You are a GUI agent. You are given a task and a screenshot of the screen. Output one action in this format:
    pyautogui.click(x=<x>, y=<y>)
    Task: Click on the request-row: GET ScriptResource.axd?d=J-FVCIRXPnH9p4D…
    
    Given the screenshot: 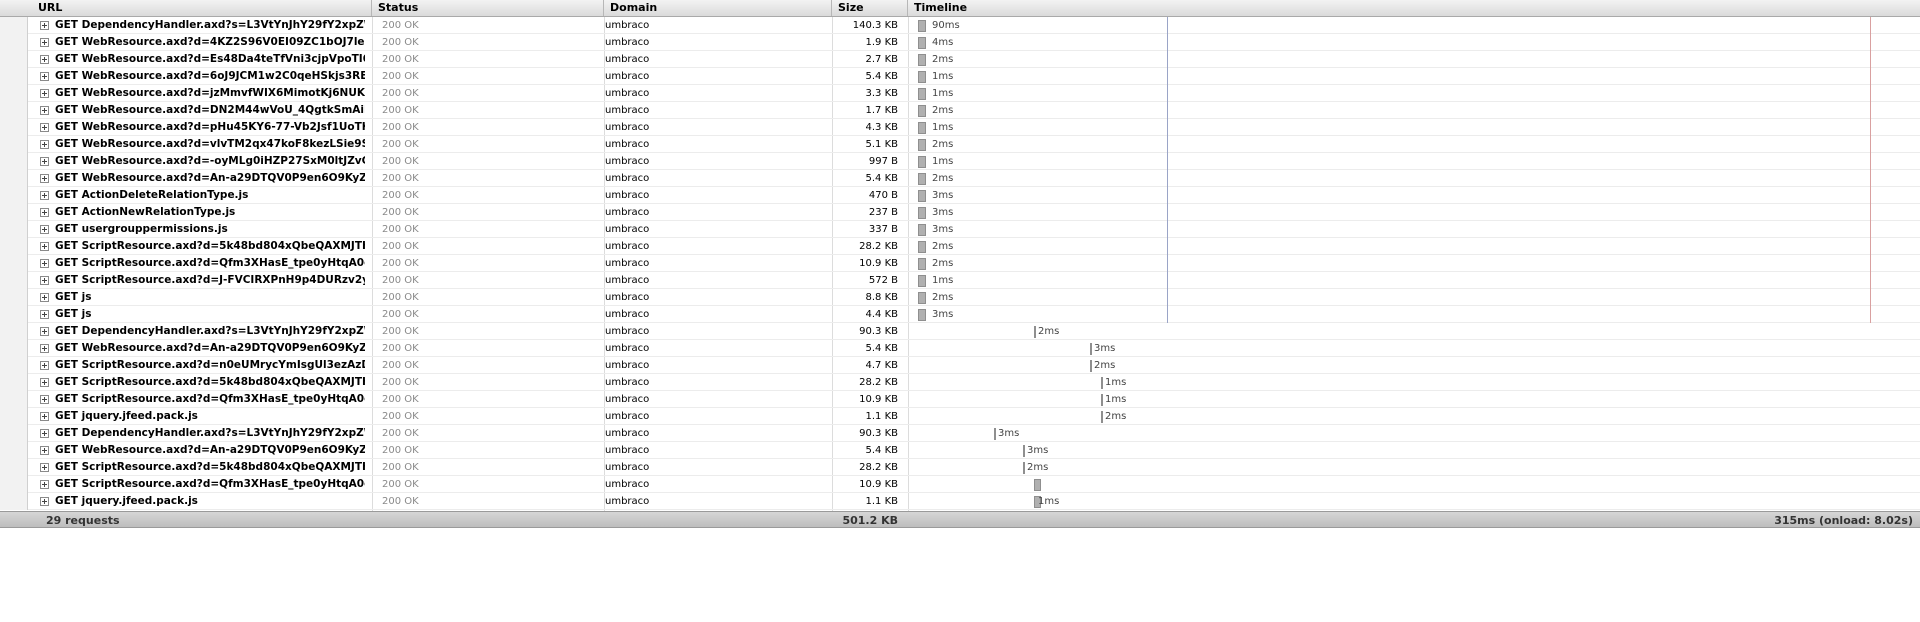 What is the action you would take?
    pyautogui.click(x=960, y=280)
    